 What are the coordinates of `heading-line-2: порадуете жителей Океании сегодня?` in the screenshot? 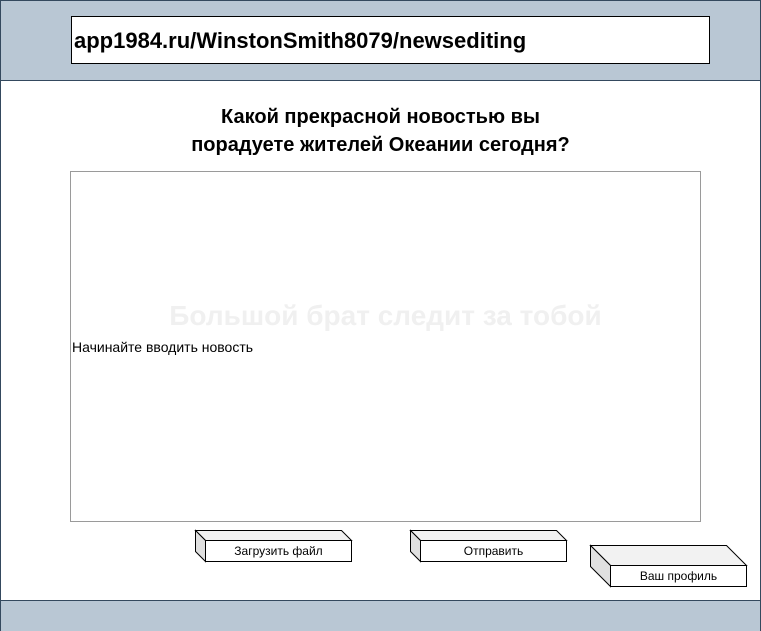 It's located at (380, 145).